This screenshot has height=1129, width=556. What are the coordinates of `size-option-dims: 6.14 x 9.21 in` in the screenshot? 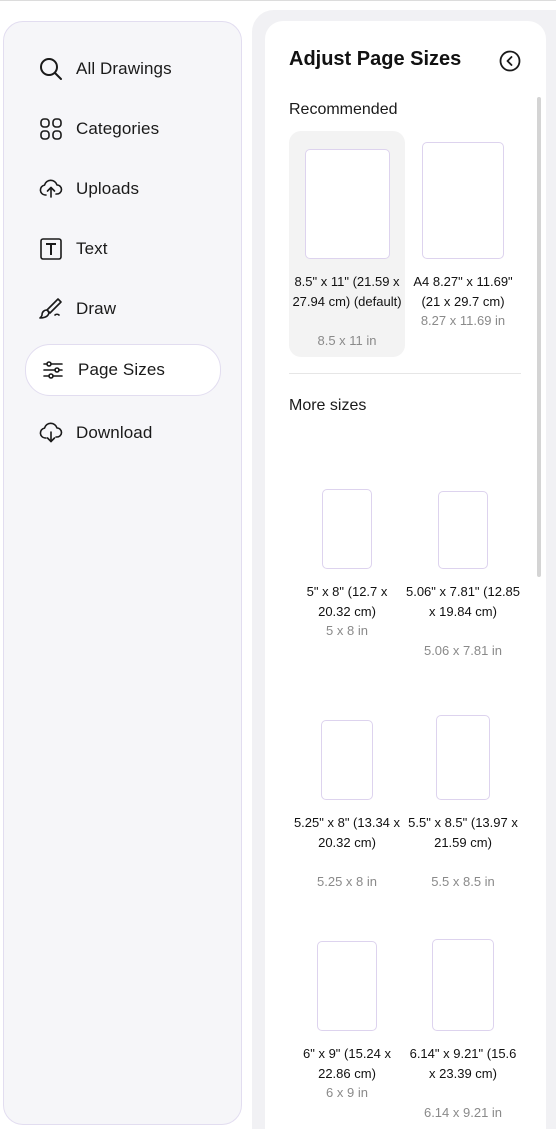 It's located at (463, 1112).